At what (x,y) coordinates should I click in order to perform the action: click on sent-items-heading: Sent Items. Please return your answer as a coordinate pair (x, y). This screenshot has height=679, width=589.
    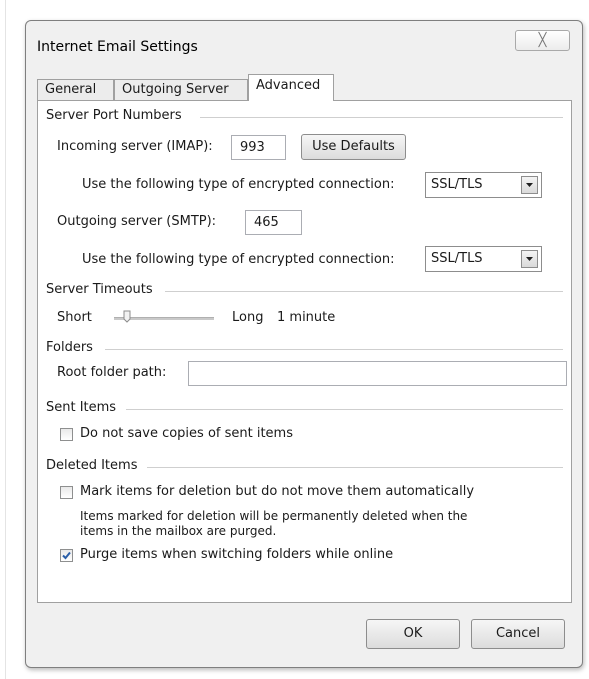
    Looking at the image, I should click on (81, 407).